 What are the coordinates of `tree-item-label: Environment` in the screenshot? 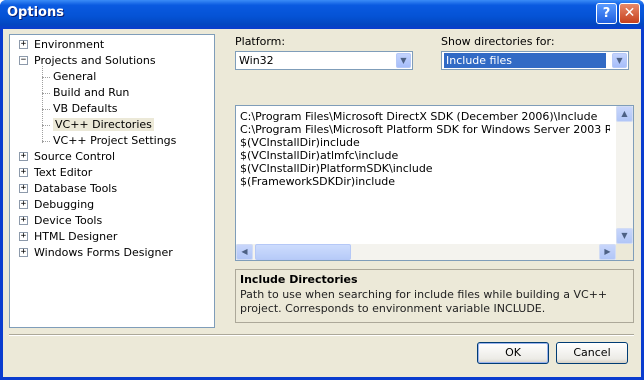 It's located at (69, 44).